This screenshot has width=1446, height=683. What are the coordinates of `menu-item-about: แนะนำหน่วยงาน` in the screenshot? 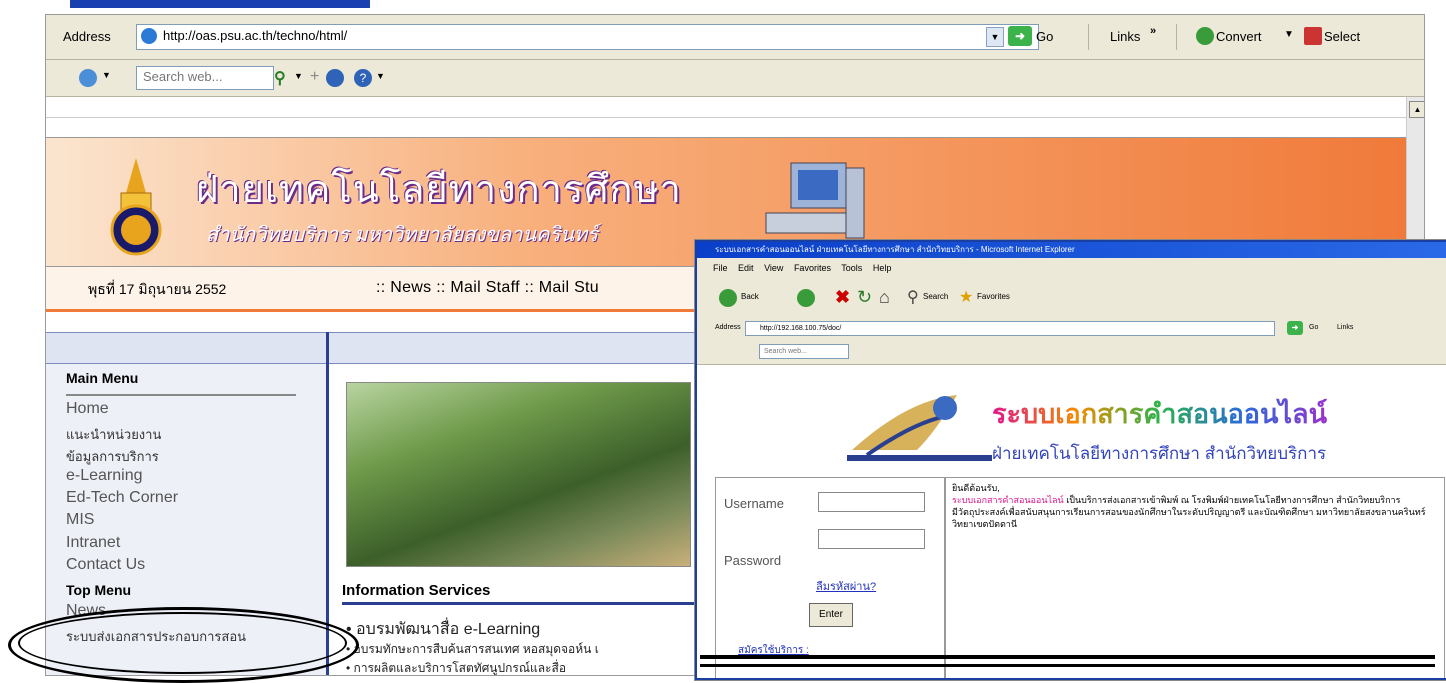 It's located at (113, 434).